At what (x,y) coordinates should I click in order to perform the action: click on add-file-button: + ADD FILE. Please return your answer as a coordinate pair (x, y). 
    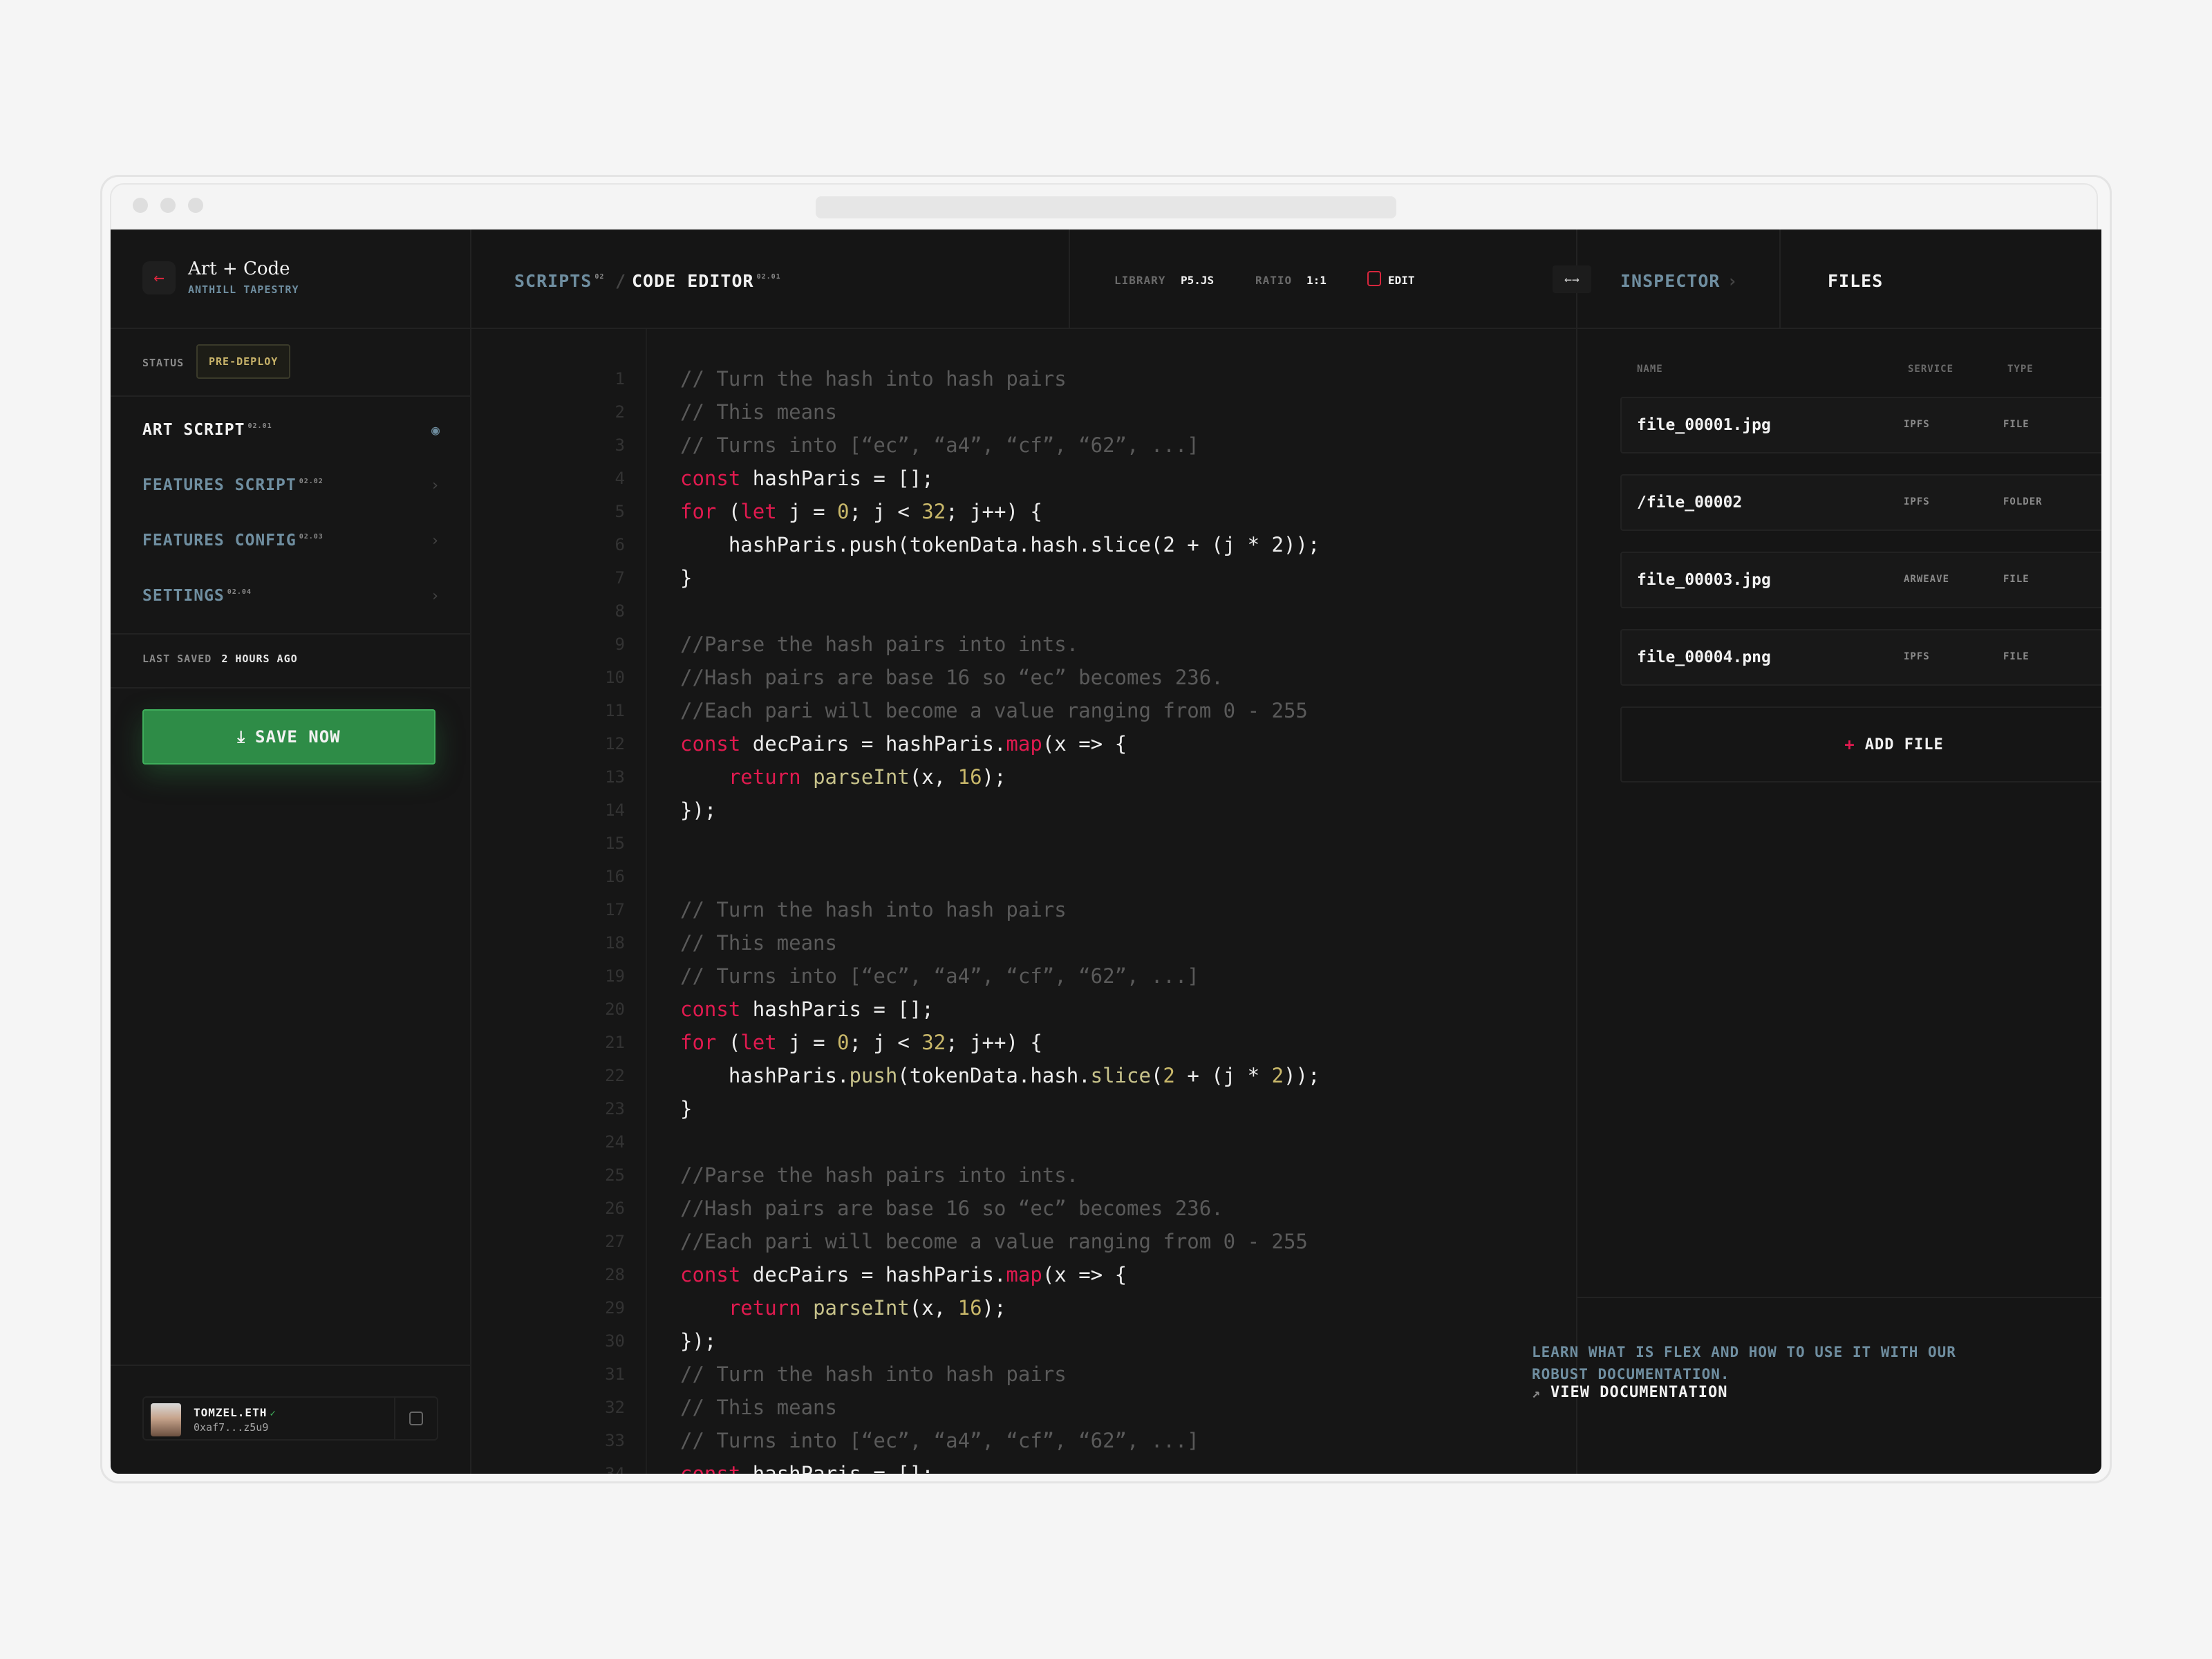
    Looking at the image, I should click on (1860, 744).